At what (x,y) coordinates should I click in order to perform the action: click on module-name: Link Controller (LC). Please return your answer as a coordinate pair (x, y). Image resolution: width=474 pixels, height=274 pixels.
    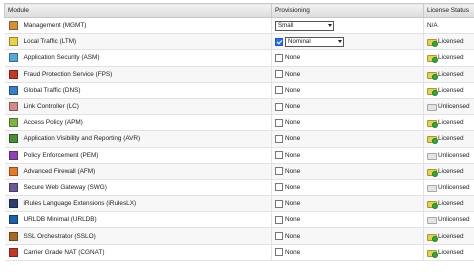
    Looking at the image, I should click on (51, 106).